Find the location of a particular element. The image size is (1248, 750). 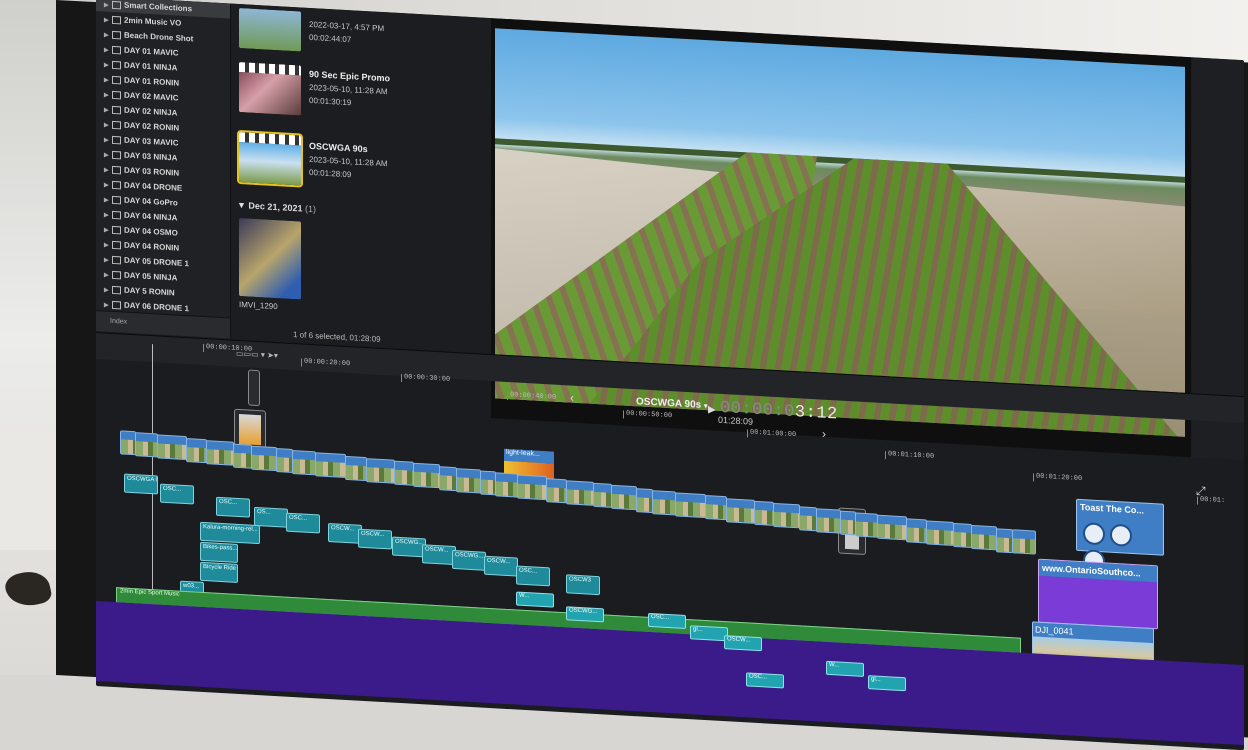

previous-icon: ‹ is located at coordinates (572, 398).